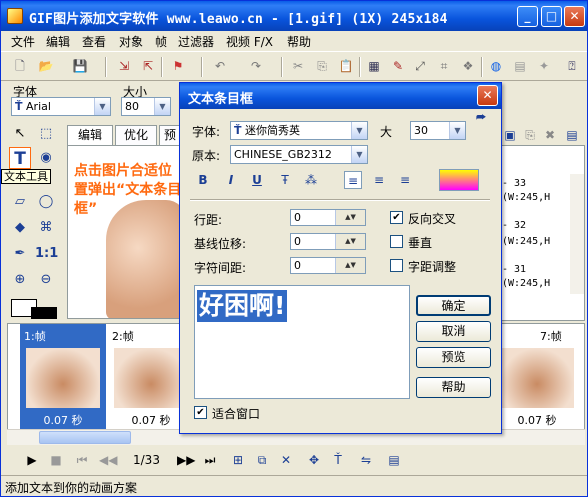 The height and width of the screenshot is (497, 588). Describe the element at coordinates (453, 357) in the screenshot. I see `preview-button: 预览` at that location.